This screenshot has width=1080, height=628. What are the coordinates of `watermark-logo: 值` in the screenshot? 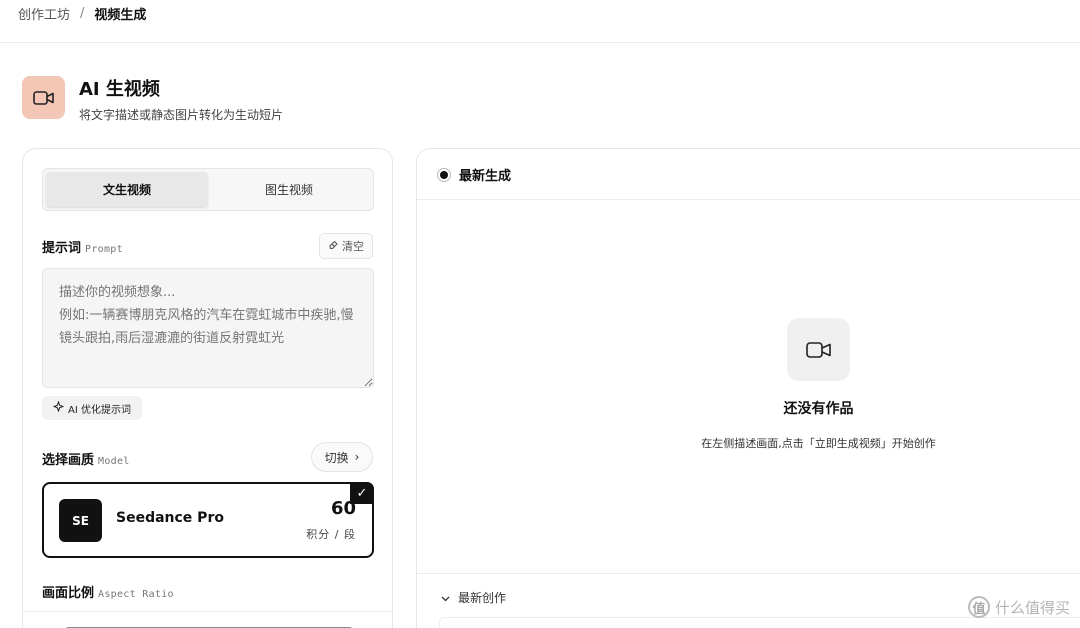 It's located at (978, 607).